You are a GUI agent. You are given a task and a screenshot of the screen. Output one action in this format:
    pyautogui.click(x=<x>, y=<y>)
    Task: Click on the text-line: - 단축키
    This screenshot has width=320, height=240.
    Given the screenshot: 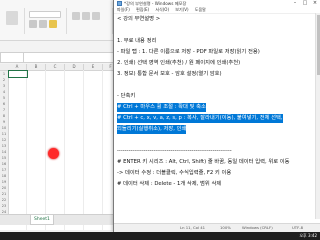 What is the action you would take?
    pyautogui.click(x=126, y=96)
    